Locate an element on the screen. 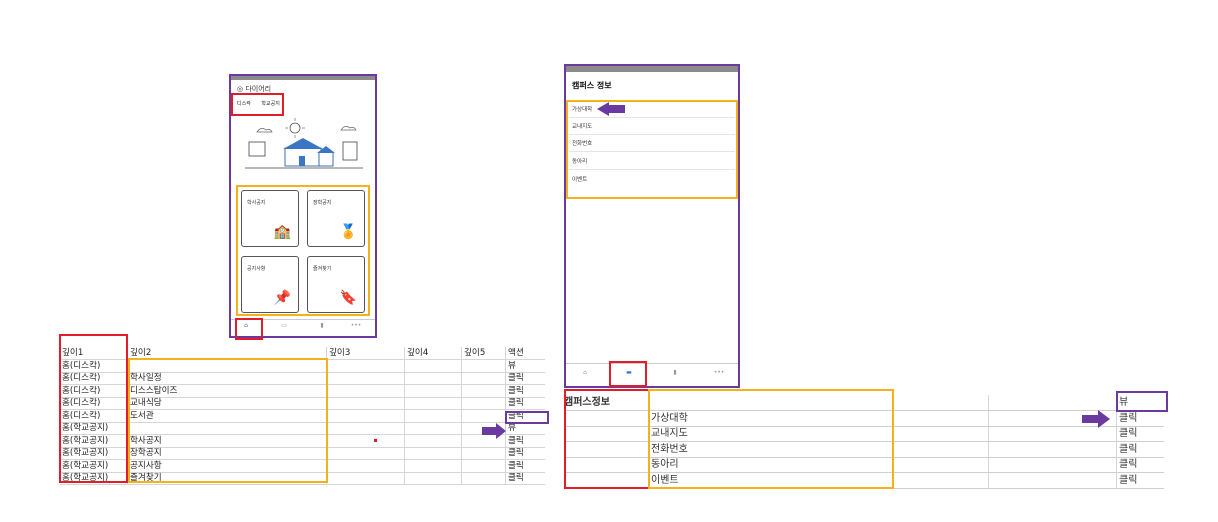 Image resolution: width=1218 pixels, height=522 pixels. card-label: 학사공지 is located at coordinates (256, 203).